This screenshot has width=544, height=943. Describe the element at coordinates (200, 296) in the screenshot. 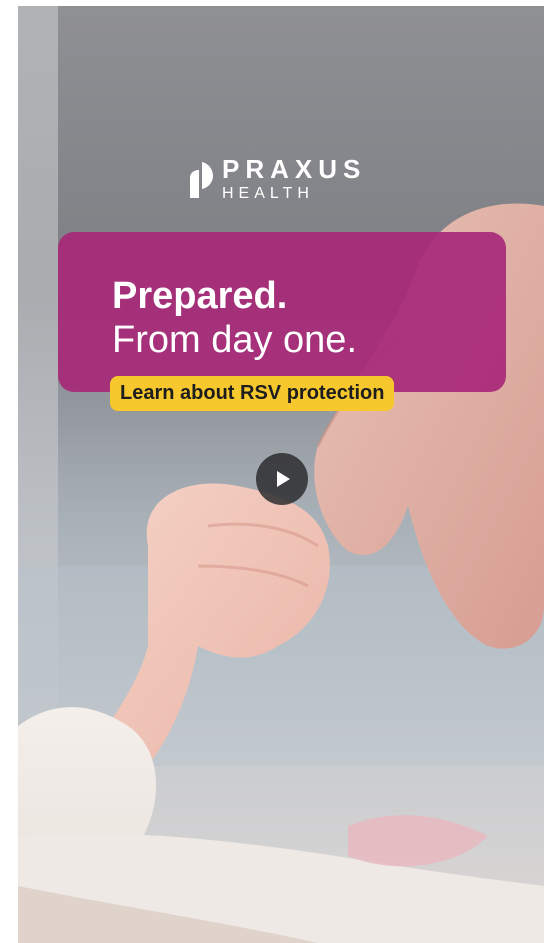

I see `promo-headline: Prepared.` at that location.